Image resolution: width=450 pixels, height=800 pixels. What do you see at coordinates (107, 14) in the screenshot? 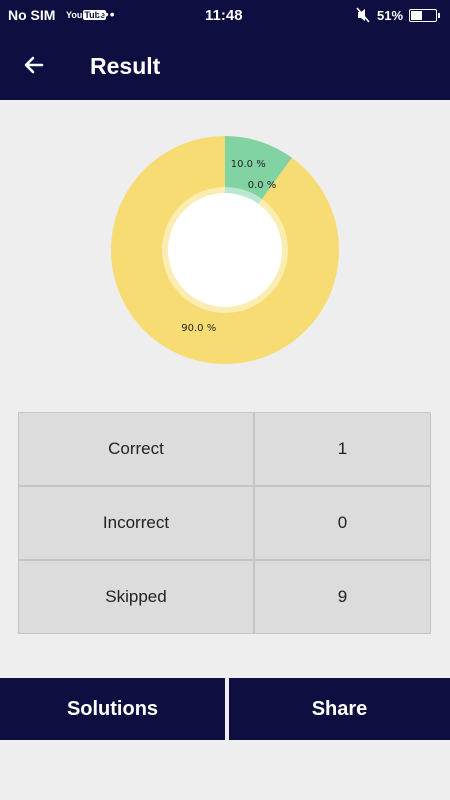
I see `more-notifications-icon: •••` at bounding box center [107, 14].